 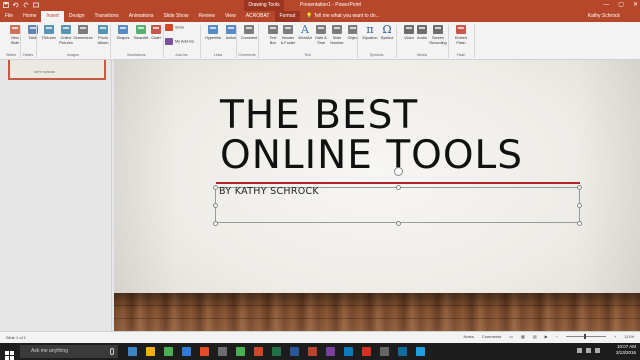 I want to click on text-box-label: Text Box, so click(x=273, y=40).